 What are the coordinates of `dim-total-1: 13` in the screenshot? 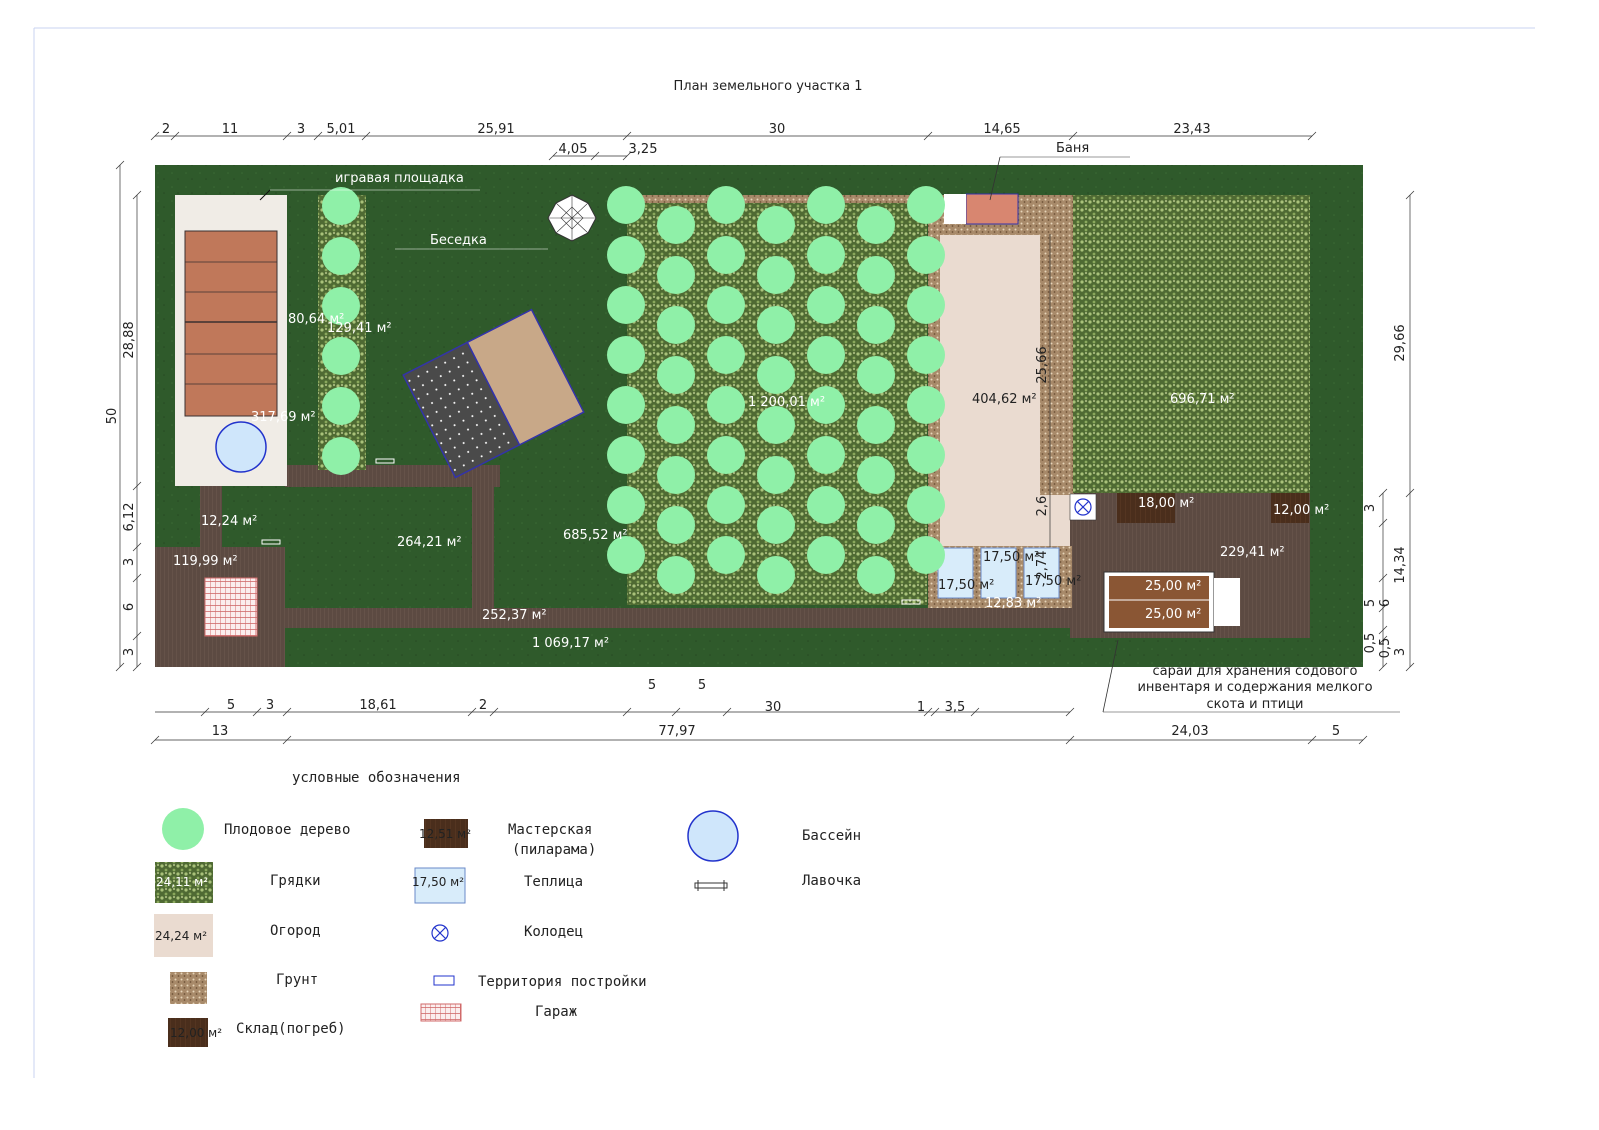 It's located at (220, 731).